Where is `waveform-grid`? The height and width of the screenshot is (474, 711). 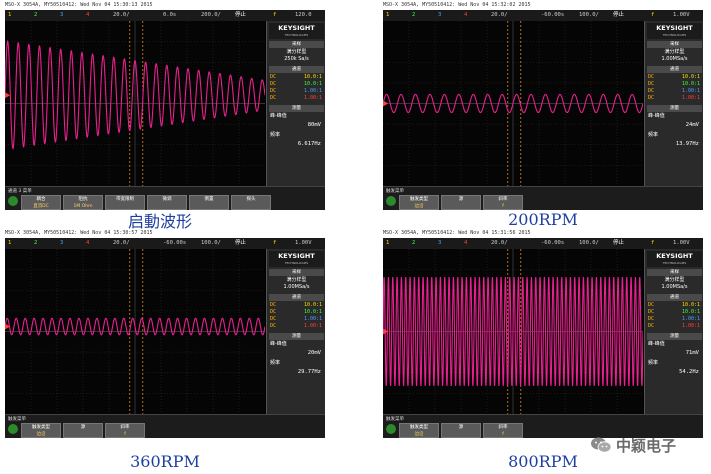 waveform-grid is located at coordinates (513, 331).